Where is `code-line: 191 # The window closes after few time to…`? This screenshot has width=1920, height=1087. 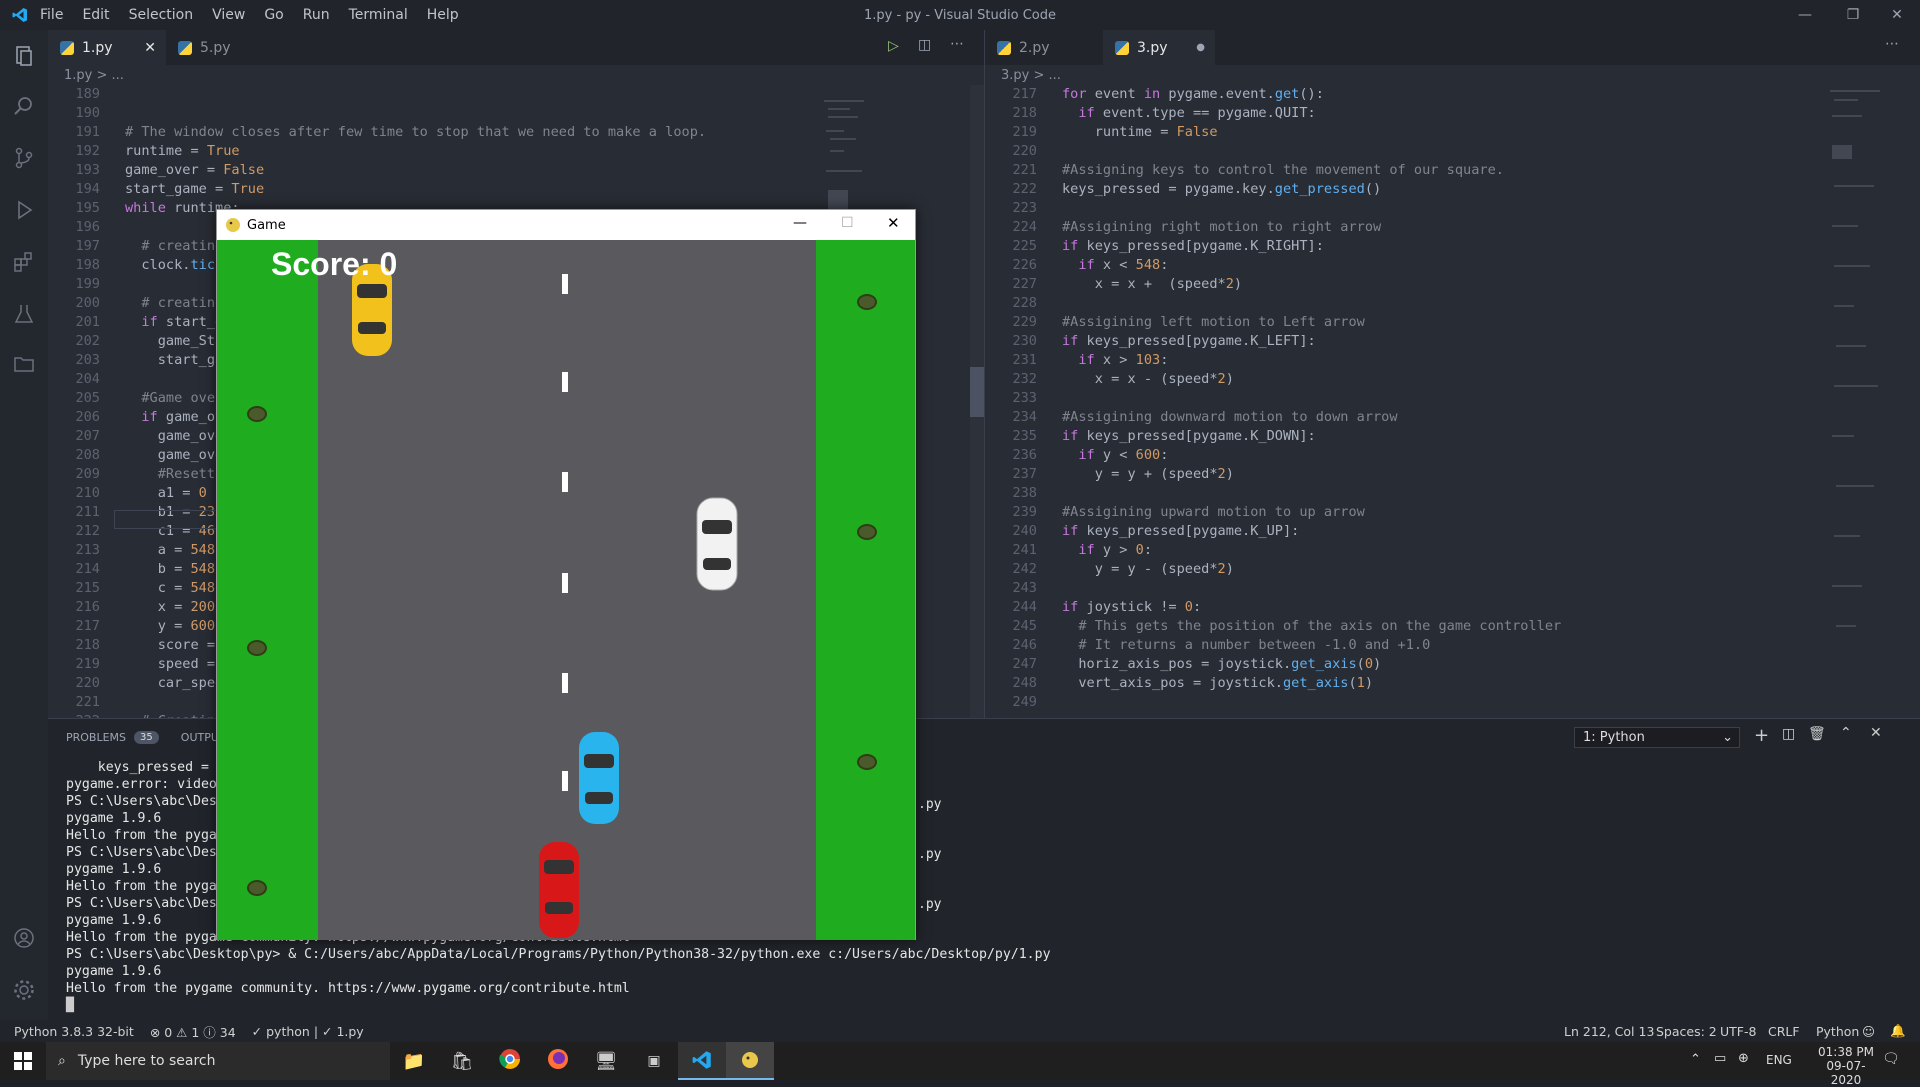
code-line: 191 # The window closes after few time to… is located at coordinates (377, 132).